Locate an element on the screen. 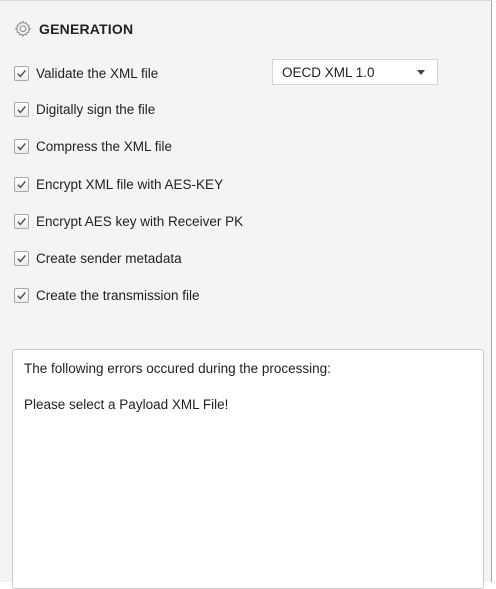 The width and height of the screenshot is (496, 589). transmission-file-checkbox is located at coordinates (21, 295).